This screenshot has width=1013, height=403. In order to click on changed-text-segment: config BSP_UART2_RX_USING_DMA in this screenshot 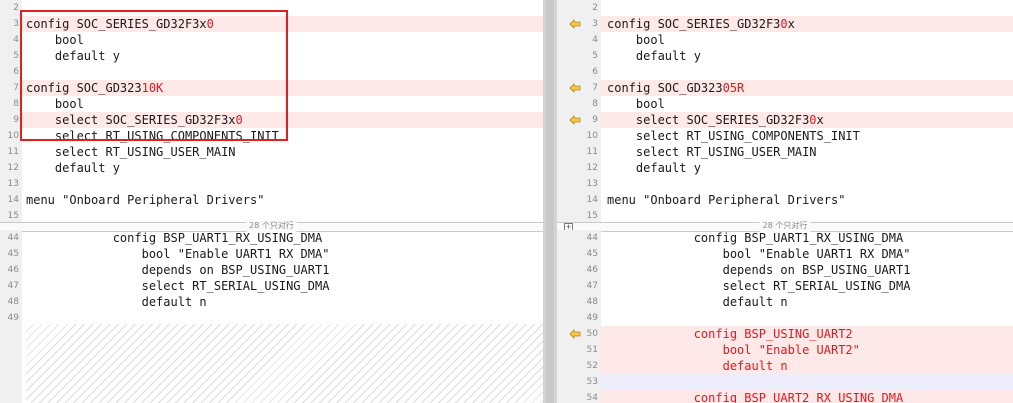, I will do `click(755, 397)`.